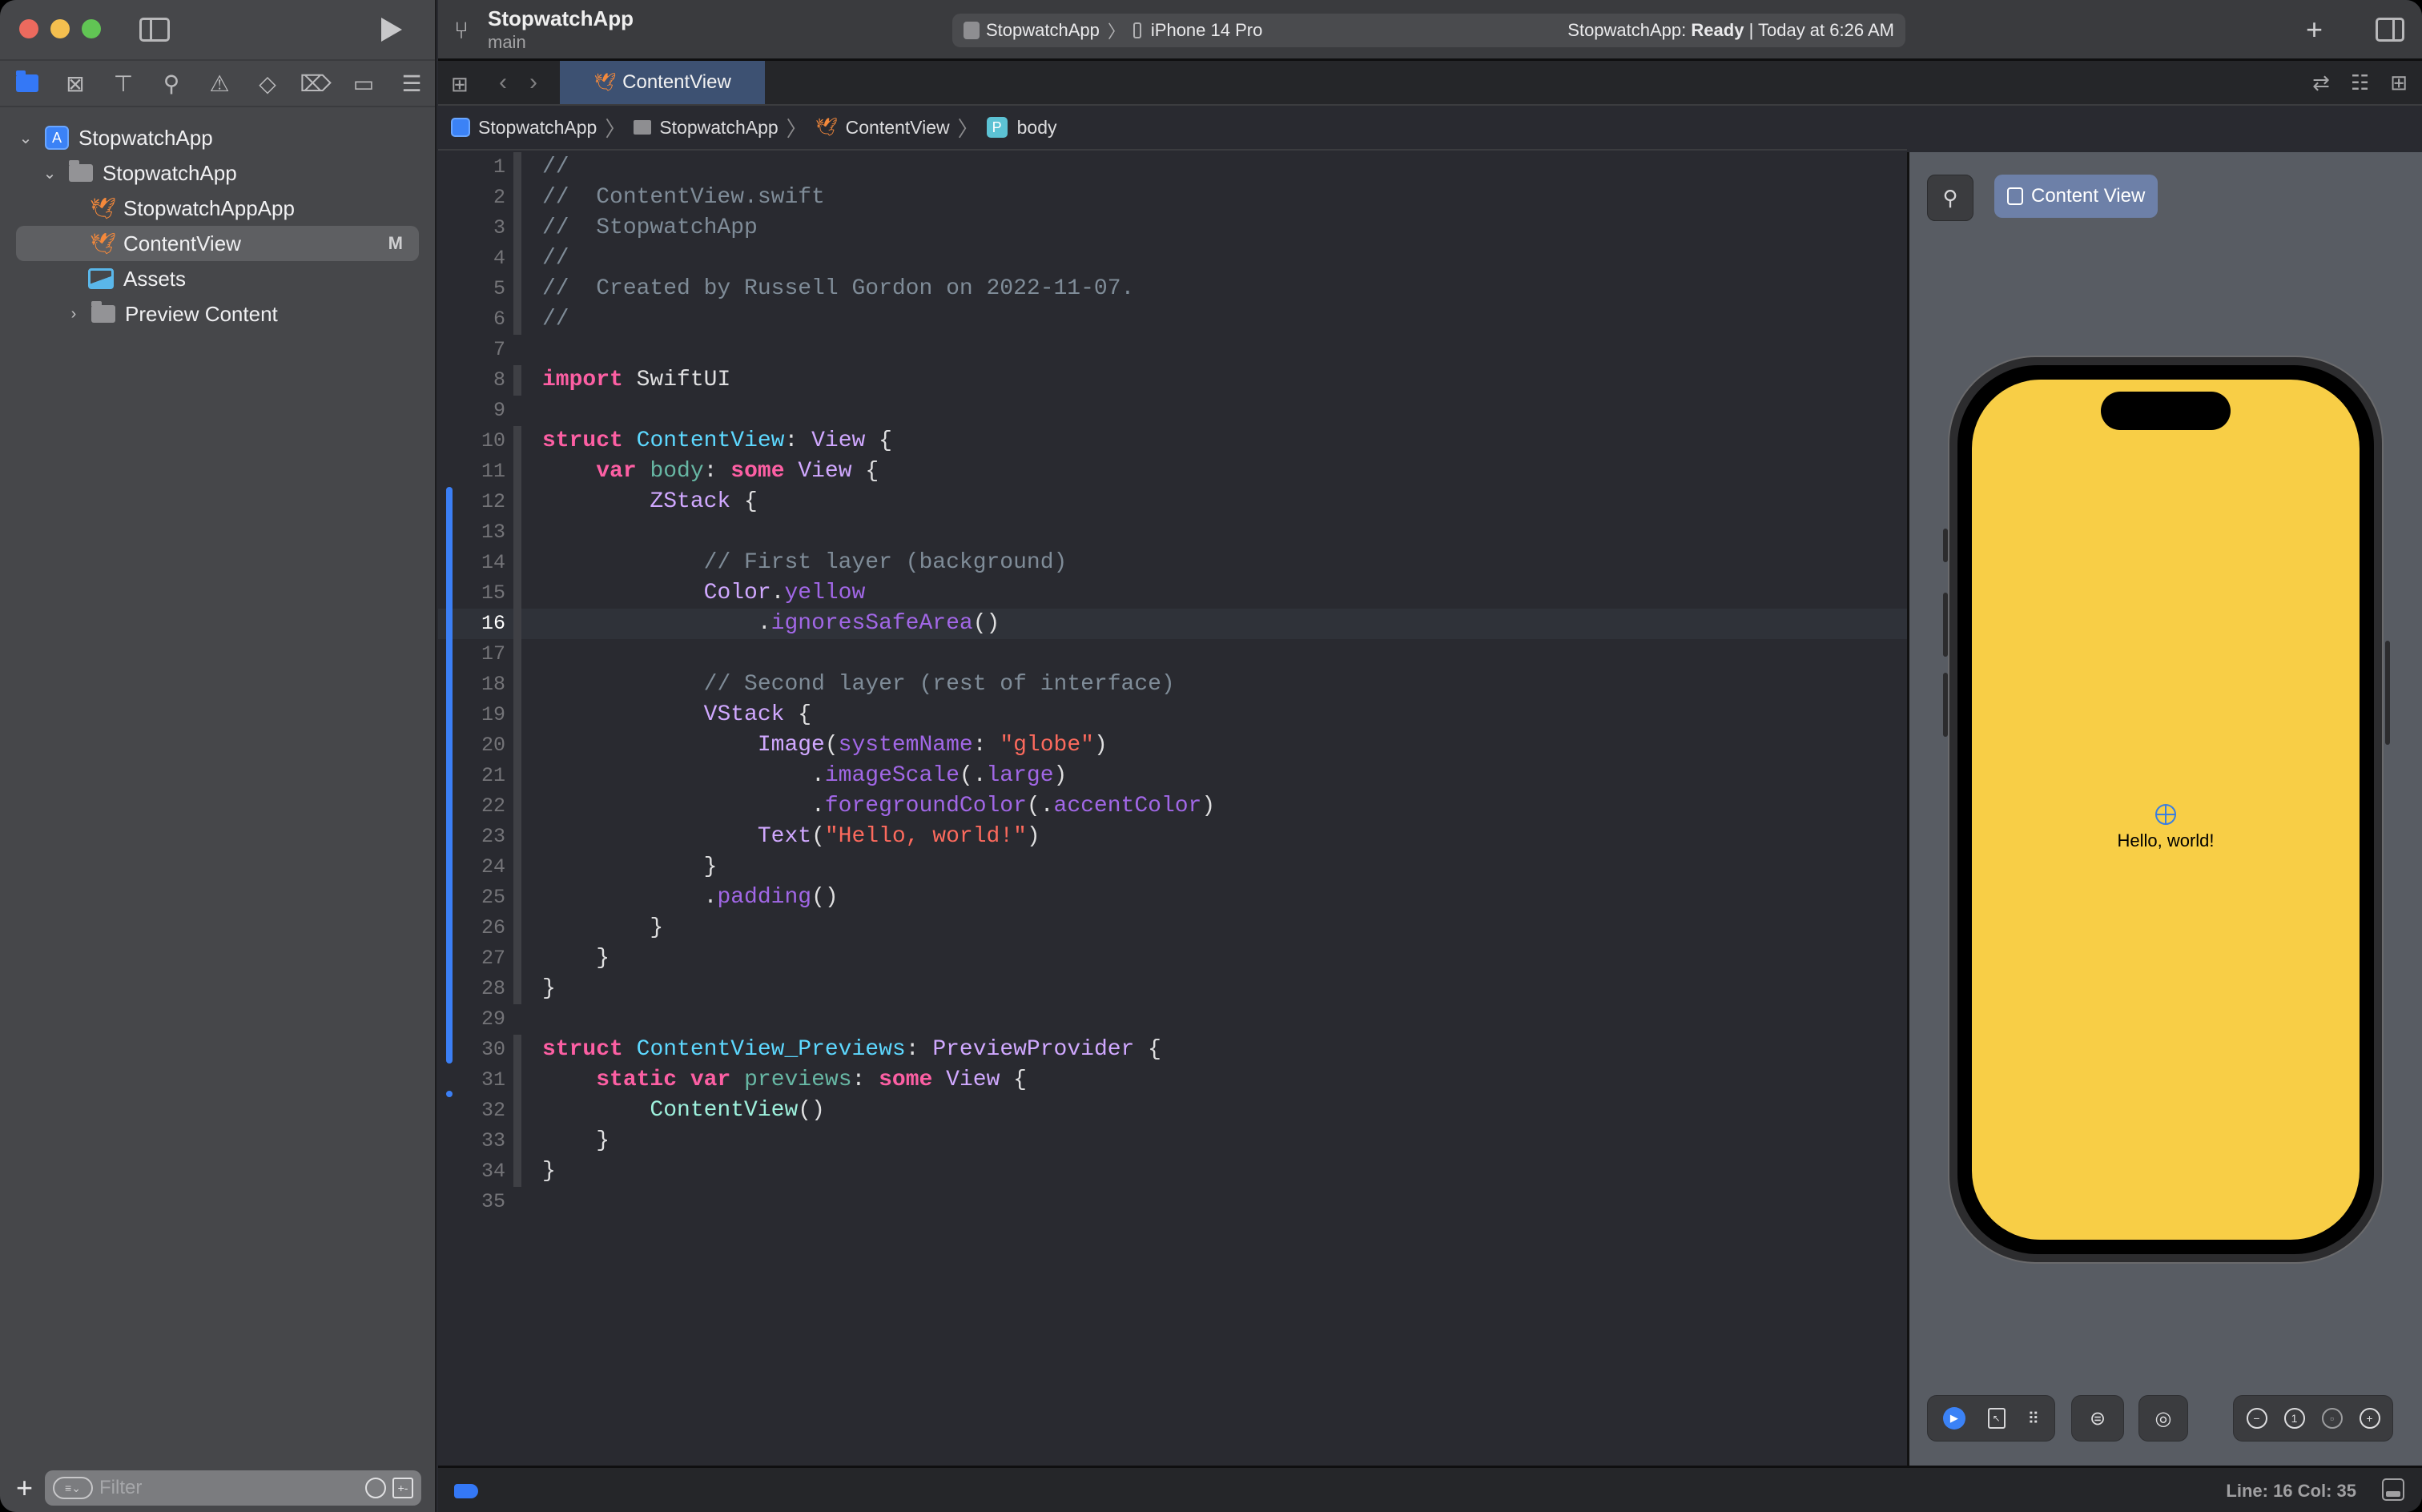 Image resolution: width=2422 pixels, height=1512 pixels. What do you see at coordinates (2369, 1418) in the screenshot?
I see `zoom-in-icon: +` at bounding box center [2369, 1418].